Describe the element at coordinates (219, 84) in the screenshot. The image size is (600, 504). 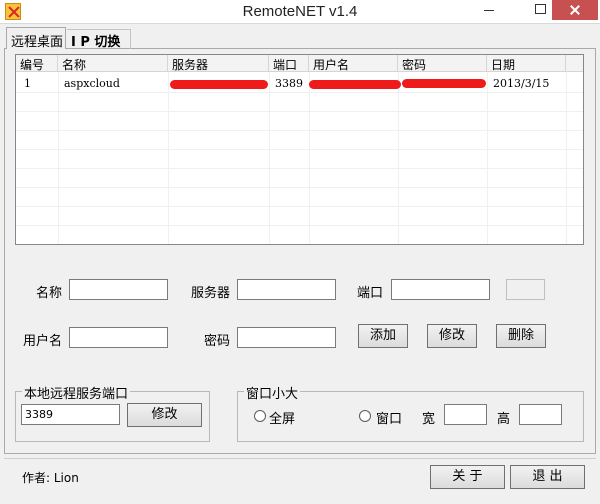
I see `redacted-server` at that location.